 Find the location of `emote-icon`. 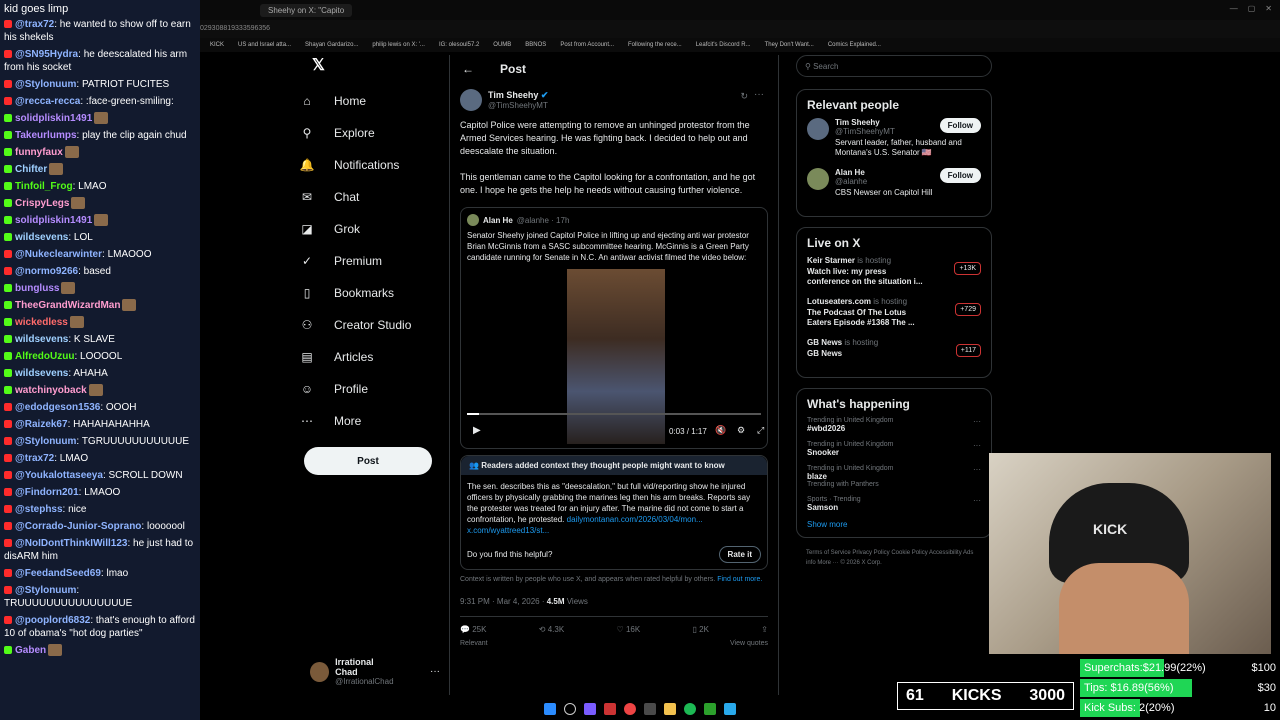

emote-icon is located at coordinates (56, 169).